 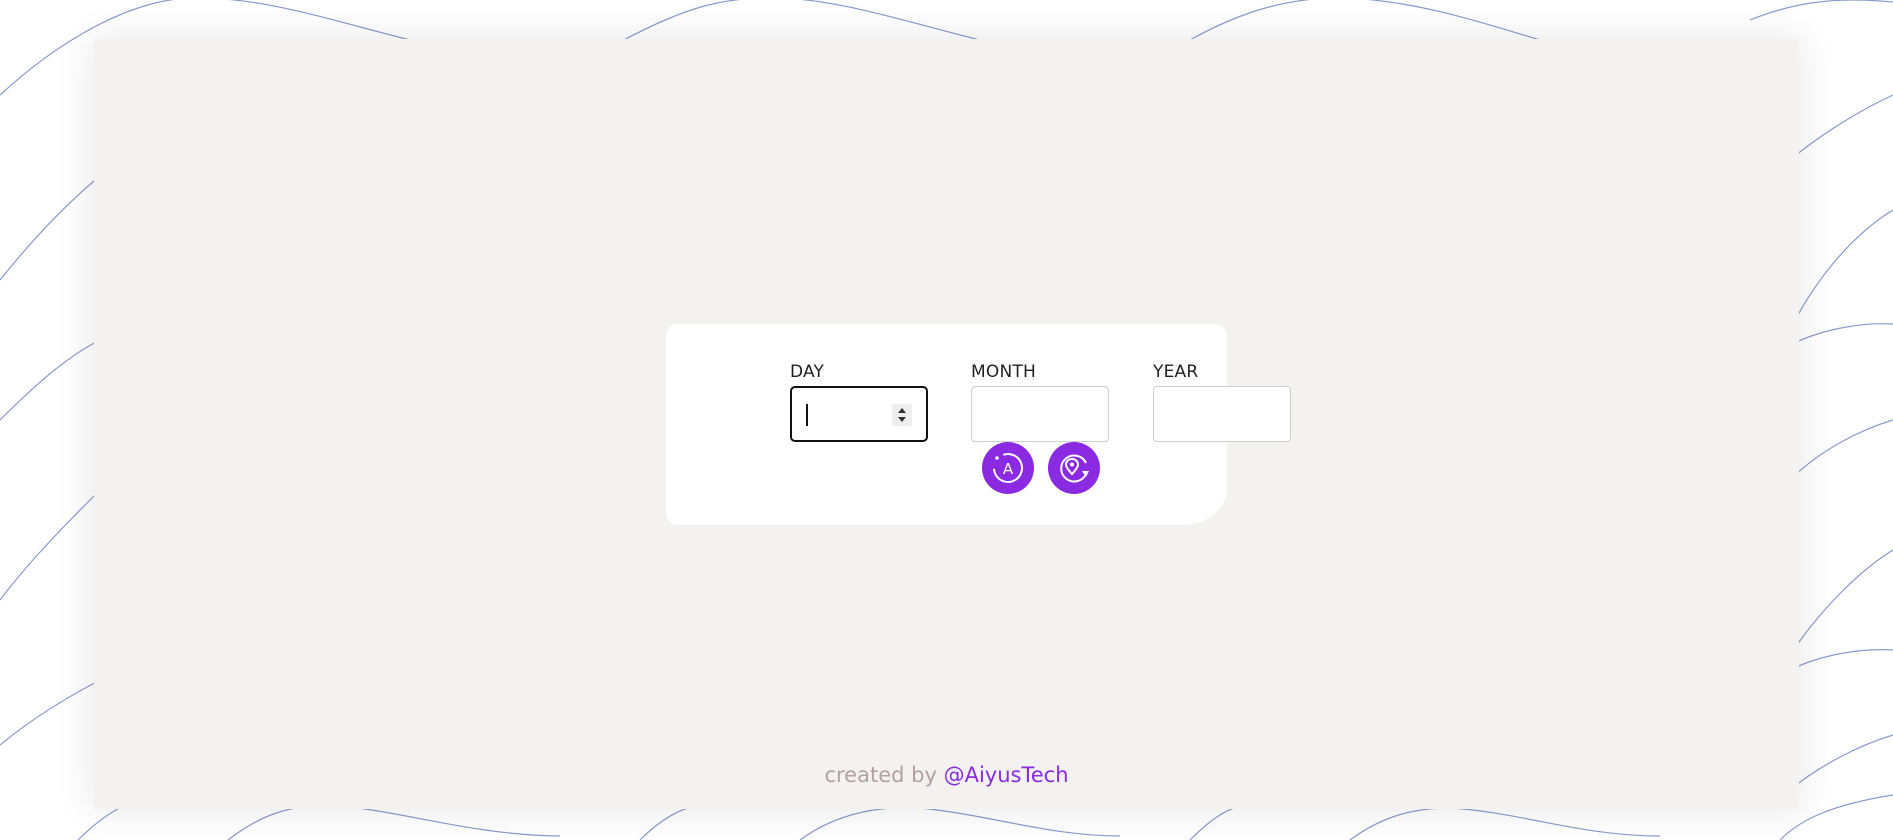 I want to click on month-field: MONTH, so click(x=1040, y=402).